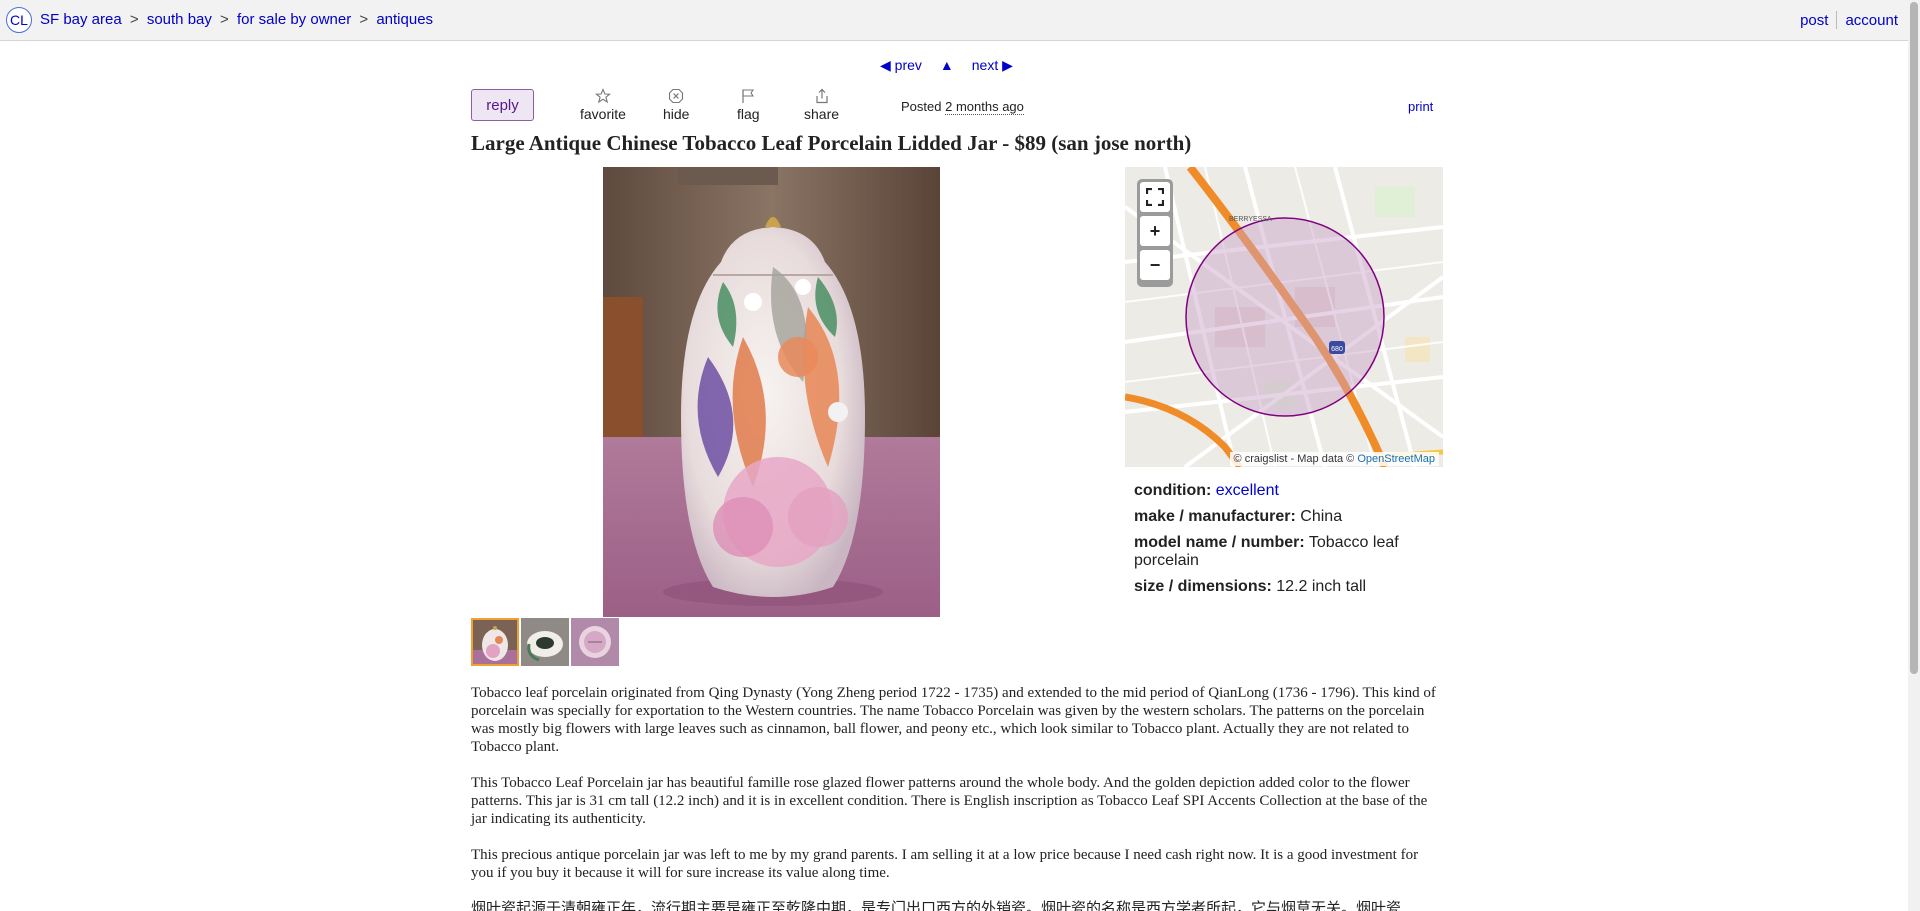 The height and width of the screenshot is (911, 1920). I want to click on craigslist-logo: CL, so click(19, 20).